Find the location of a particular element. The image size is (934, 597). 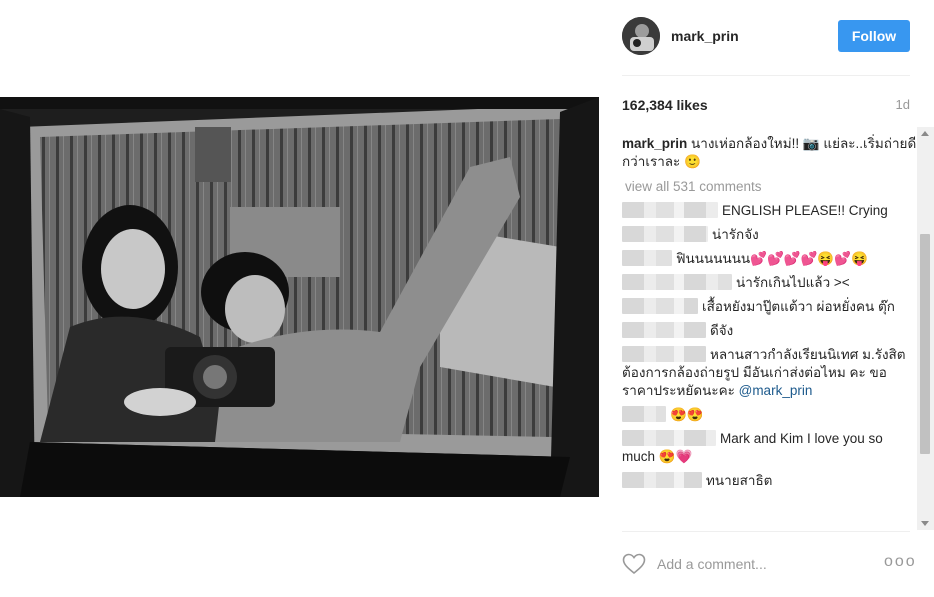

post-header: mark_prin Follow is located at coordinates (767, 37).